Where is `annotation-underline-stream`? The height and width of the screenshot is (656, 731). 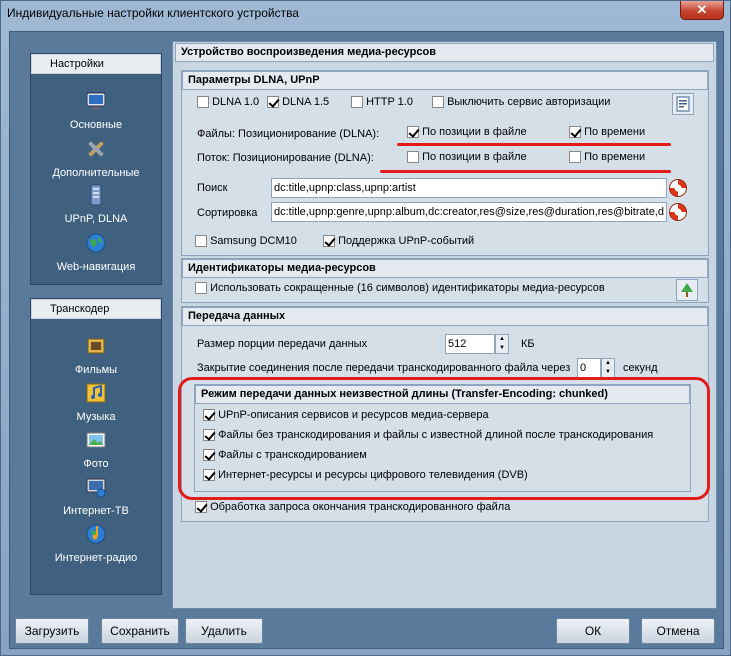 annotation-underline-stream is located at coordinates (525, 171).